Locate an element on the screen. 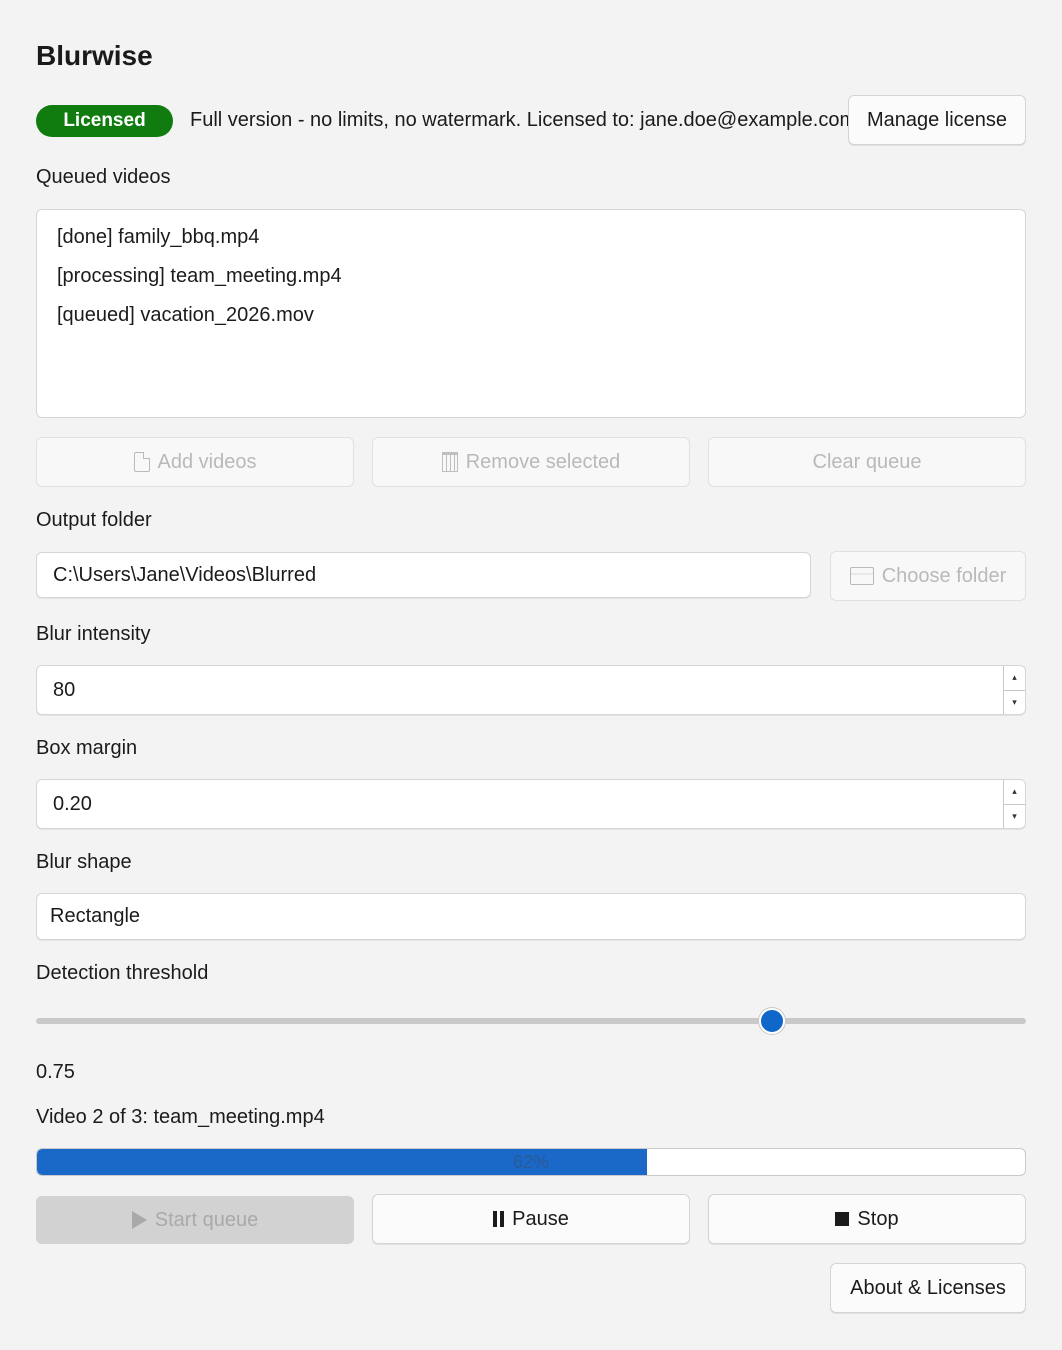 Image resolution: width=1062 pixels, height=1350 pixels. blur-intensity-value: 80 is located at coordinates (64, 689).